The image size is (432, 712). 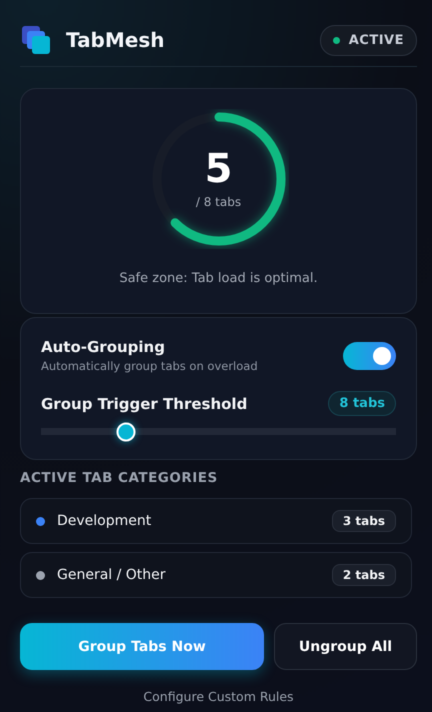 I want to click on tab-count-badge: 2 tabs, so click(x=364, y=575).